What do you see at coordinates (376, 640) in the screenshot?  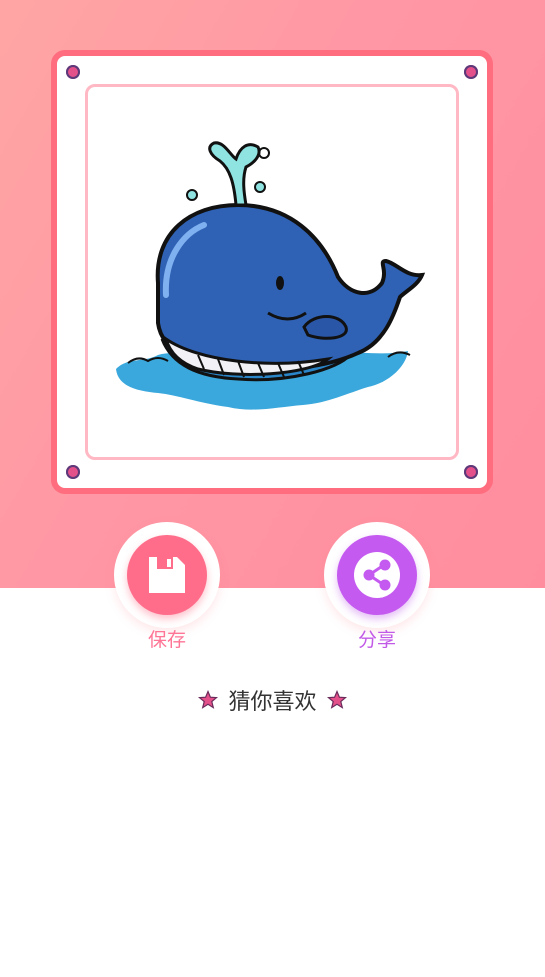 I see `share-label: 分享` at bounding box center [376, 640].